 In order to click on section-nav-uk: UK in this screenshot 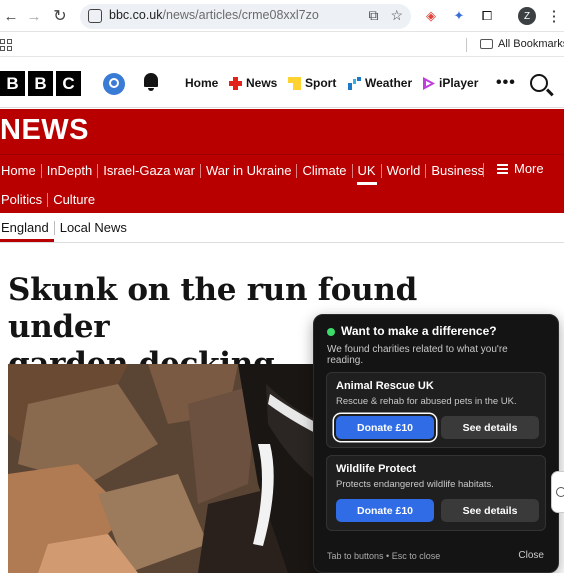, I will do `click(367, 174)`.